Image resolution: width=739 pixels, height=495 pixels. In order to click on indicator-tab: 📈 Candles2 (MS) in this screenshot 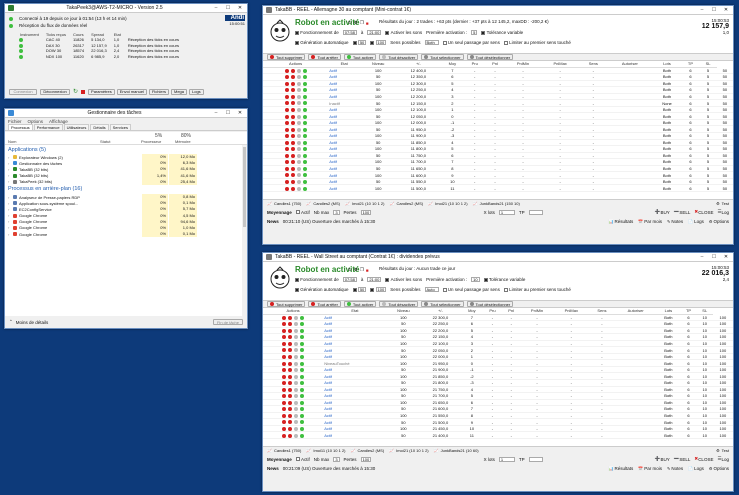, I will do `click(406, 203)`.